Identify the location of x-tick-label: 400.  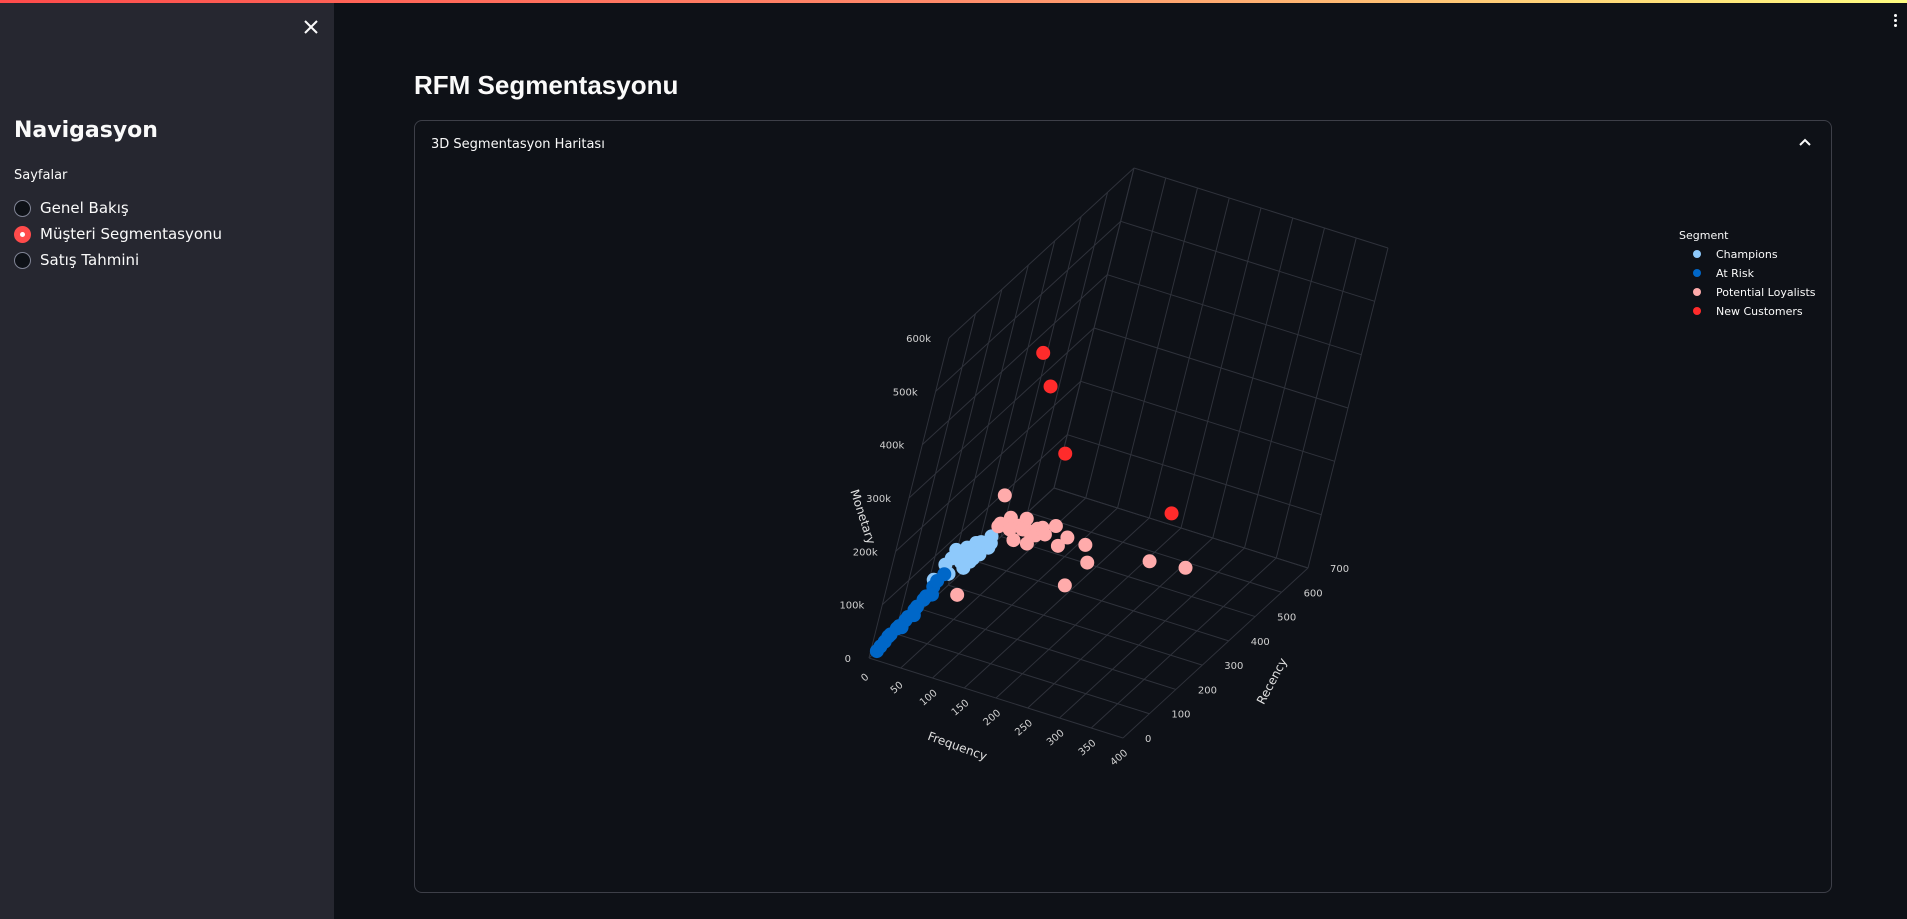
(1120, 758).